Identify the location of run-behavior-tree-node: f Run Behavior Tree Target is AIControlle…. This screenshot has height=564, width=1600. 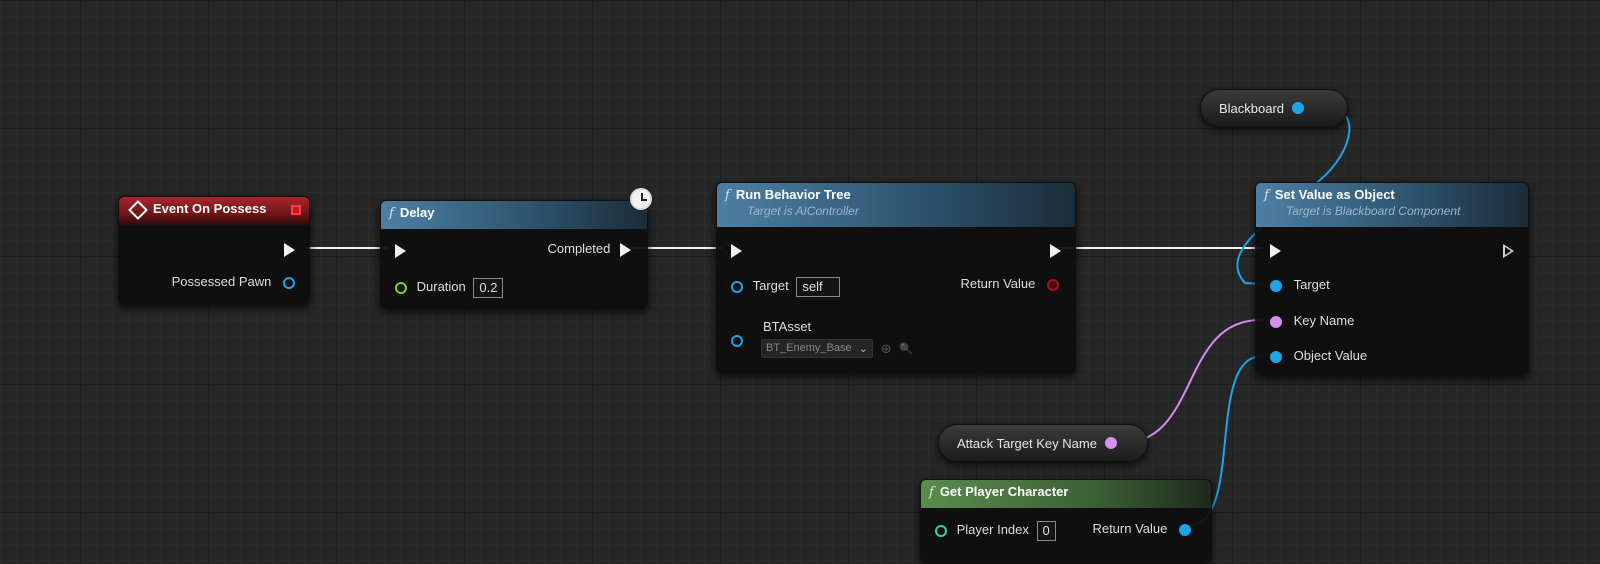
(896, 278).